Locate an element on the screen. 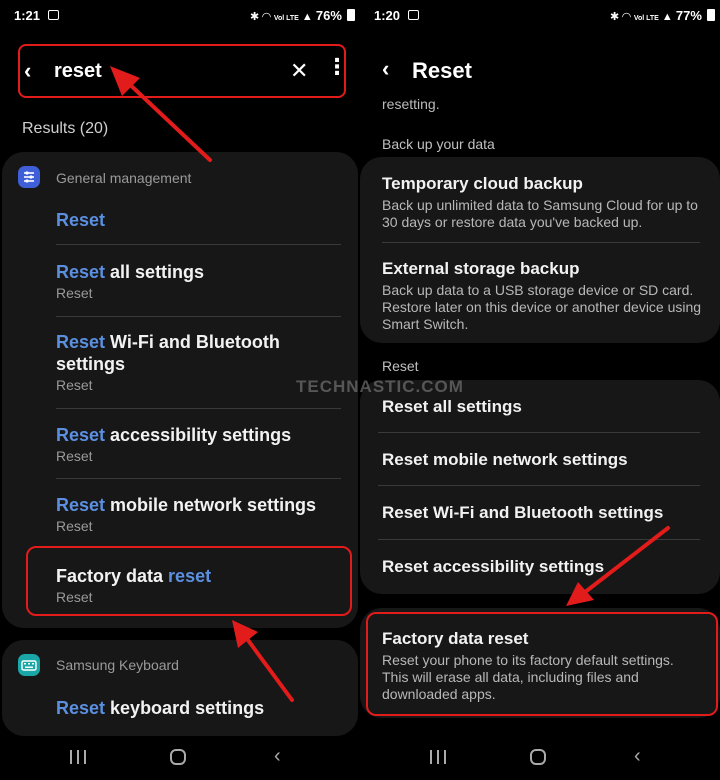 The width and height of the screenshot is (720, 780). results-count: Results (20) is located at coordinates (65, 128).